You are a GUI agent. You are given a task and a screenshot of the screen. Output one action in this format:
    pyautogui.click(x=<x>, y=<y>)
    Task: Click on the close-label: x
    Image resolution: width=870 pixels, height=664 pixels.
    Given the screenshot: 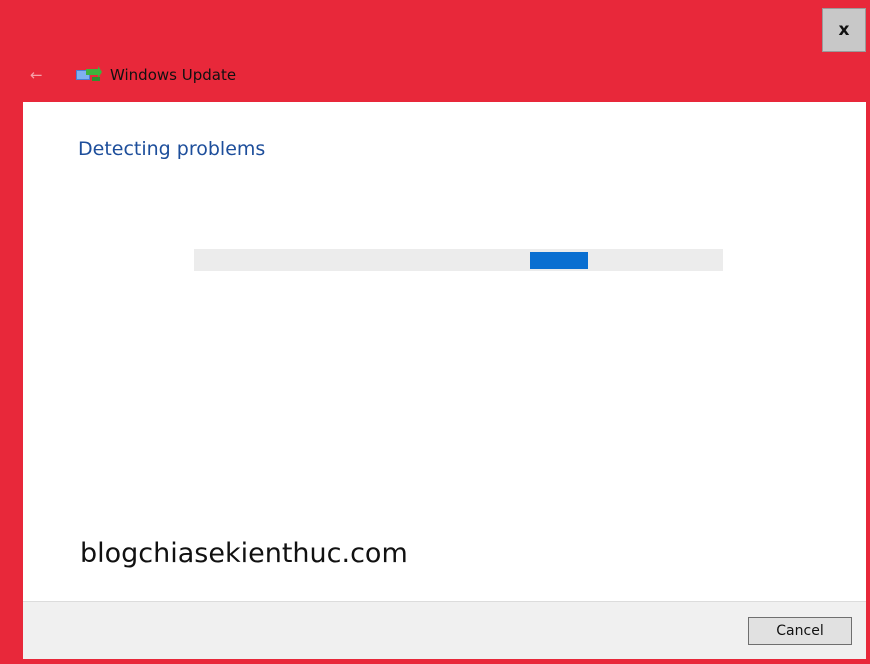 What is the action you would take?
    pyautogui.click(x=844, y=30)
    